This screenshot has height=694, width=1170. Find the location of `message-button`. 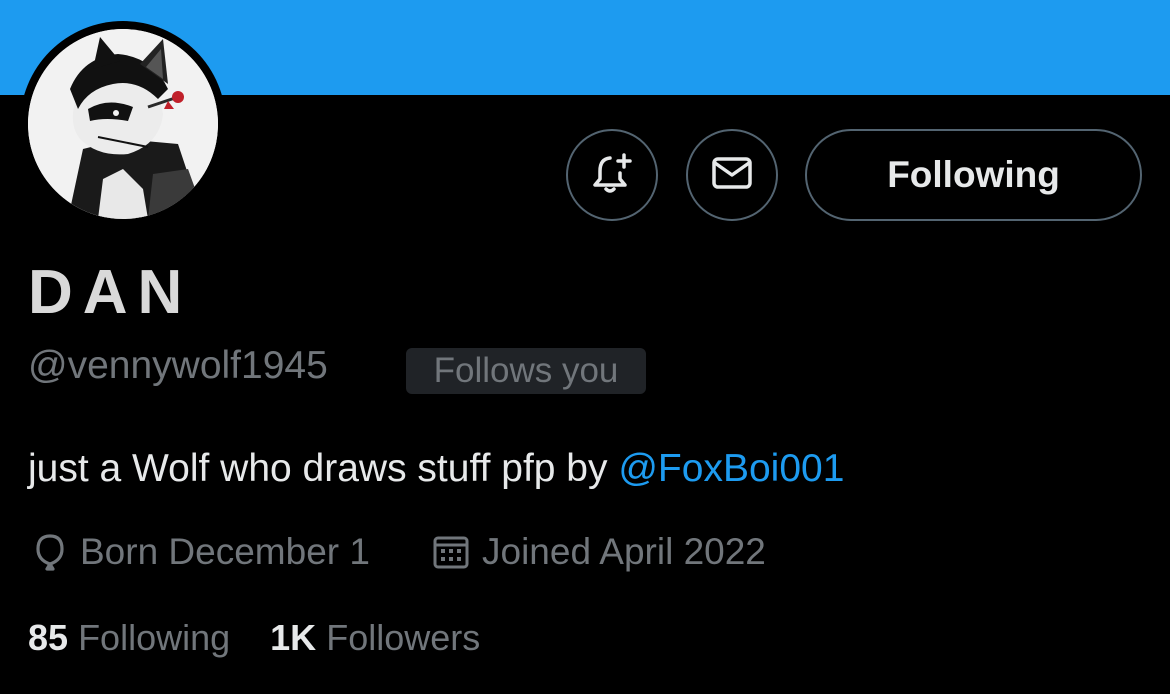

message-button is located at coordinates (732, 175).